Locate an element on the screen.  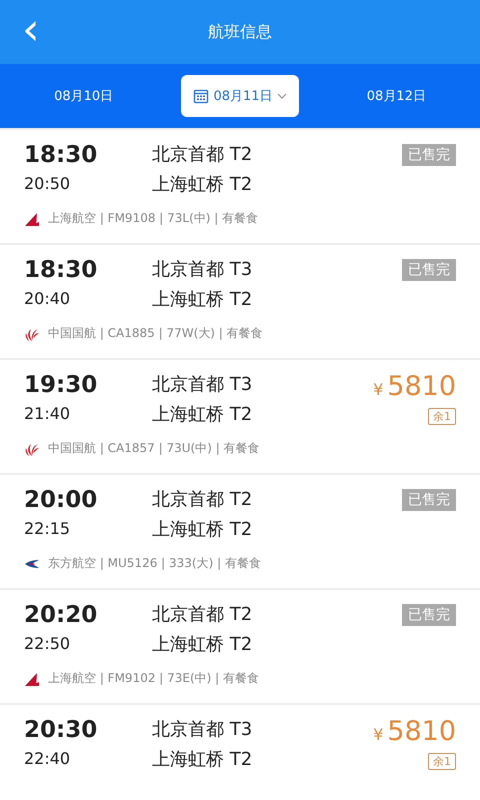
flight-card: 18:30 20:40 北京首都 T3 上海虹桥 T2 已售完 中国国航 | CA1885 | 77W(大) | 有餐食 is located at coordinates (240, 301).